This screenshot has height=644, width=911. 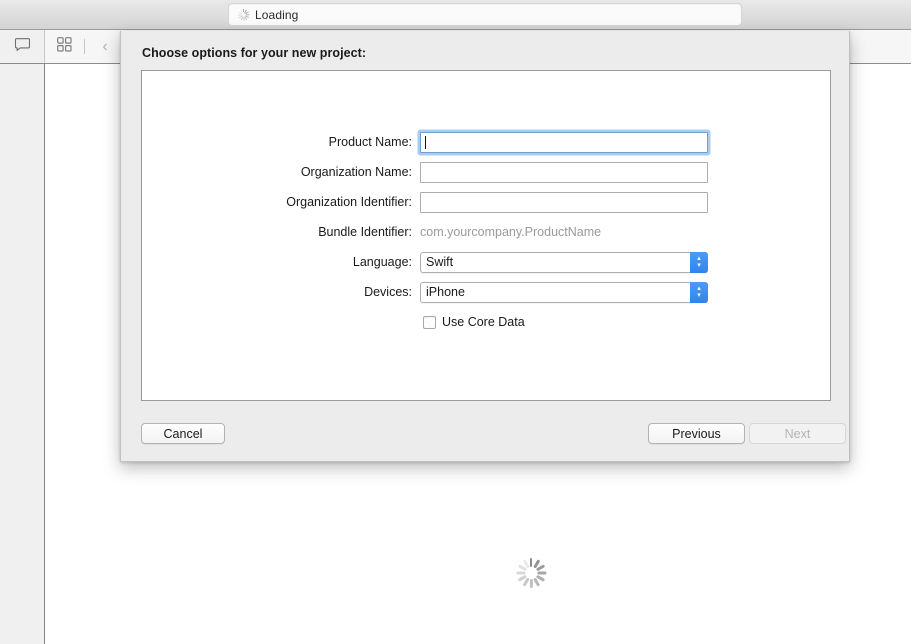 I want to click on popup-selected-value: Swift, so click(x=440, y=262).